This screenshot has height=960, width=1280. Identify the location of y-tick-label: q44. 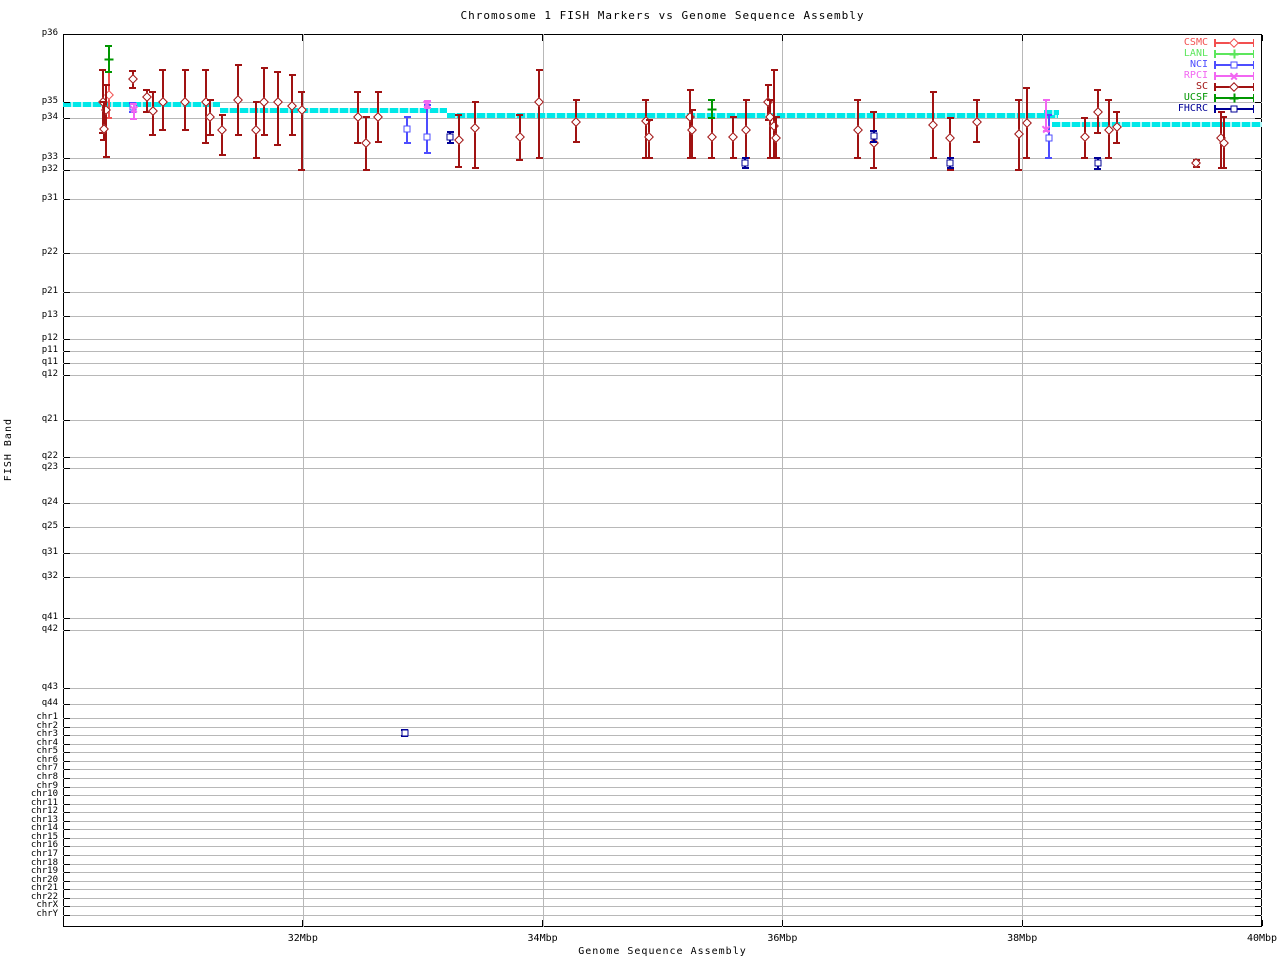
(49, 703).